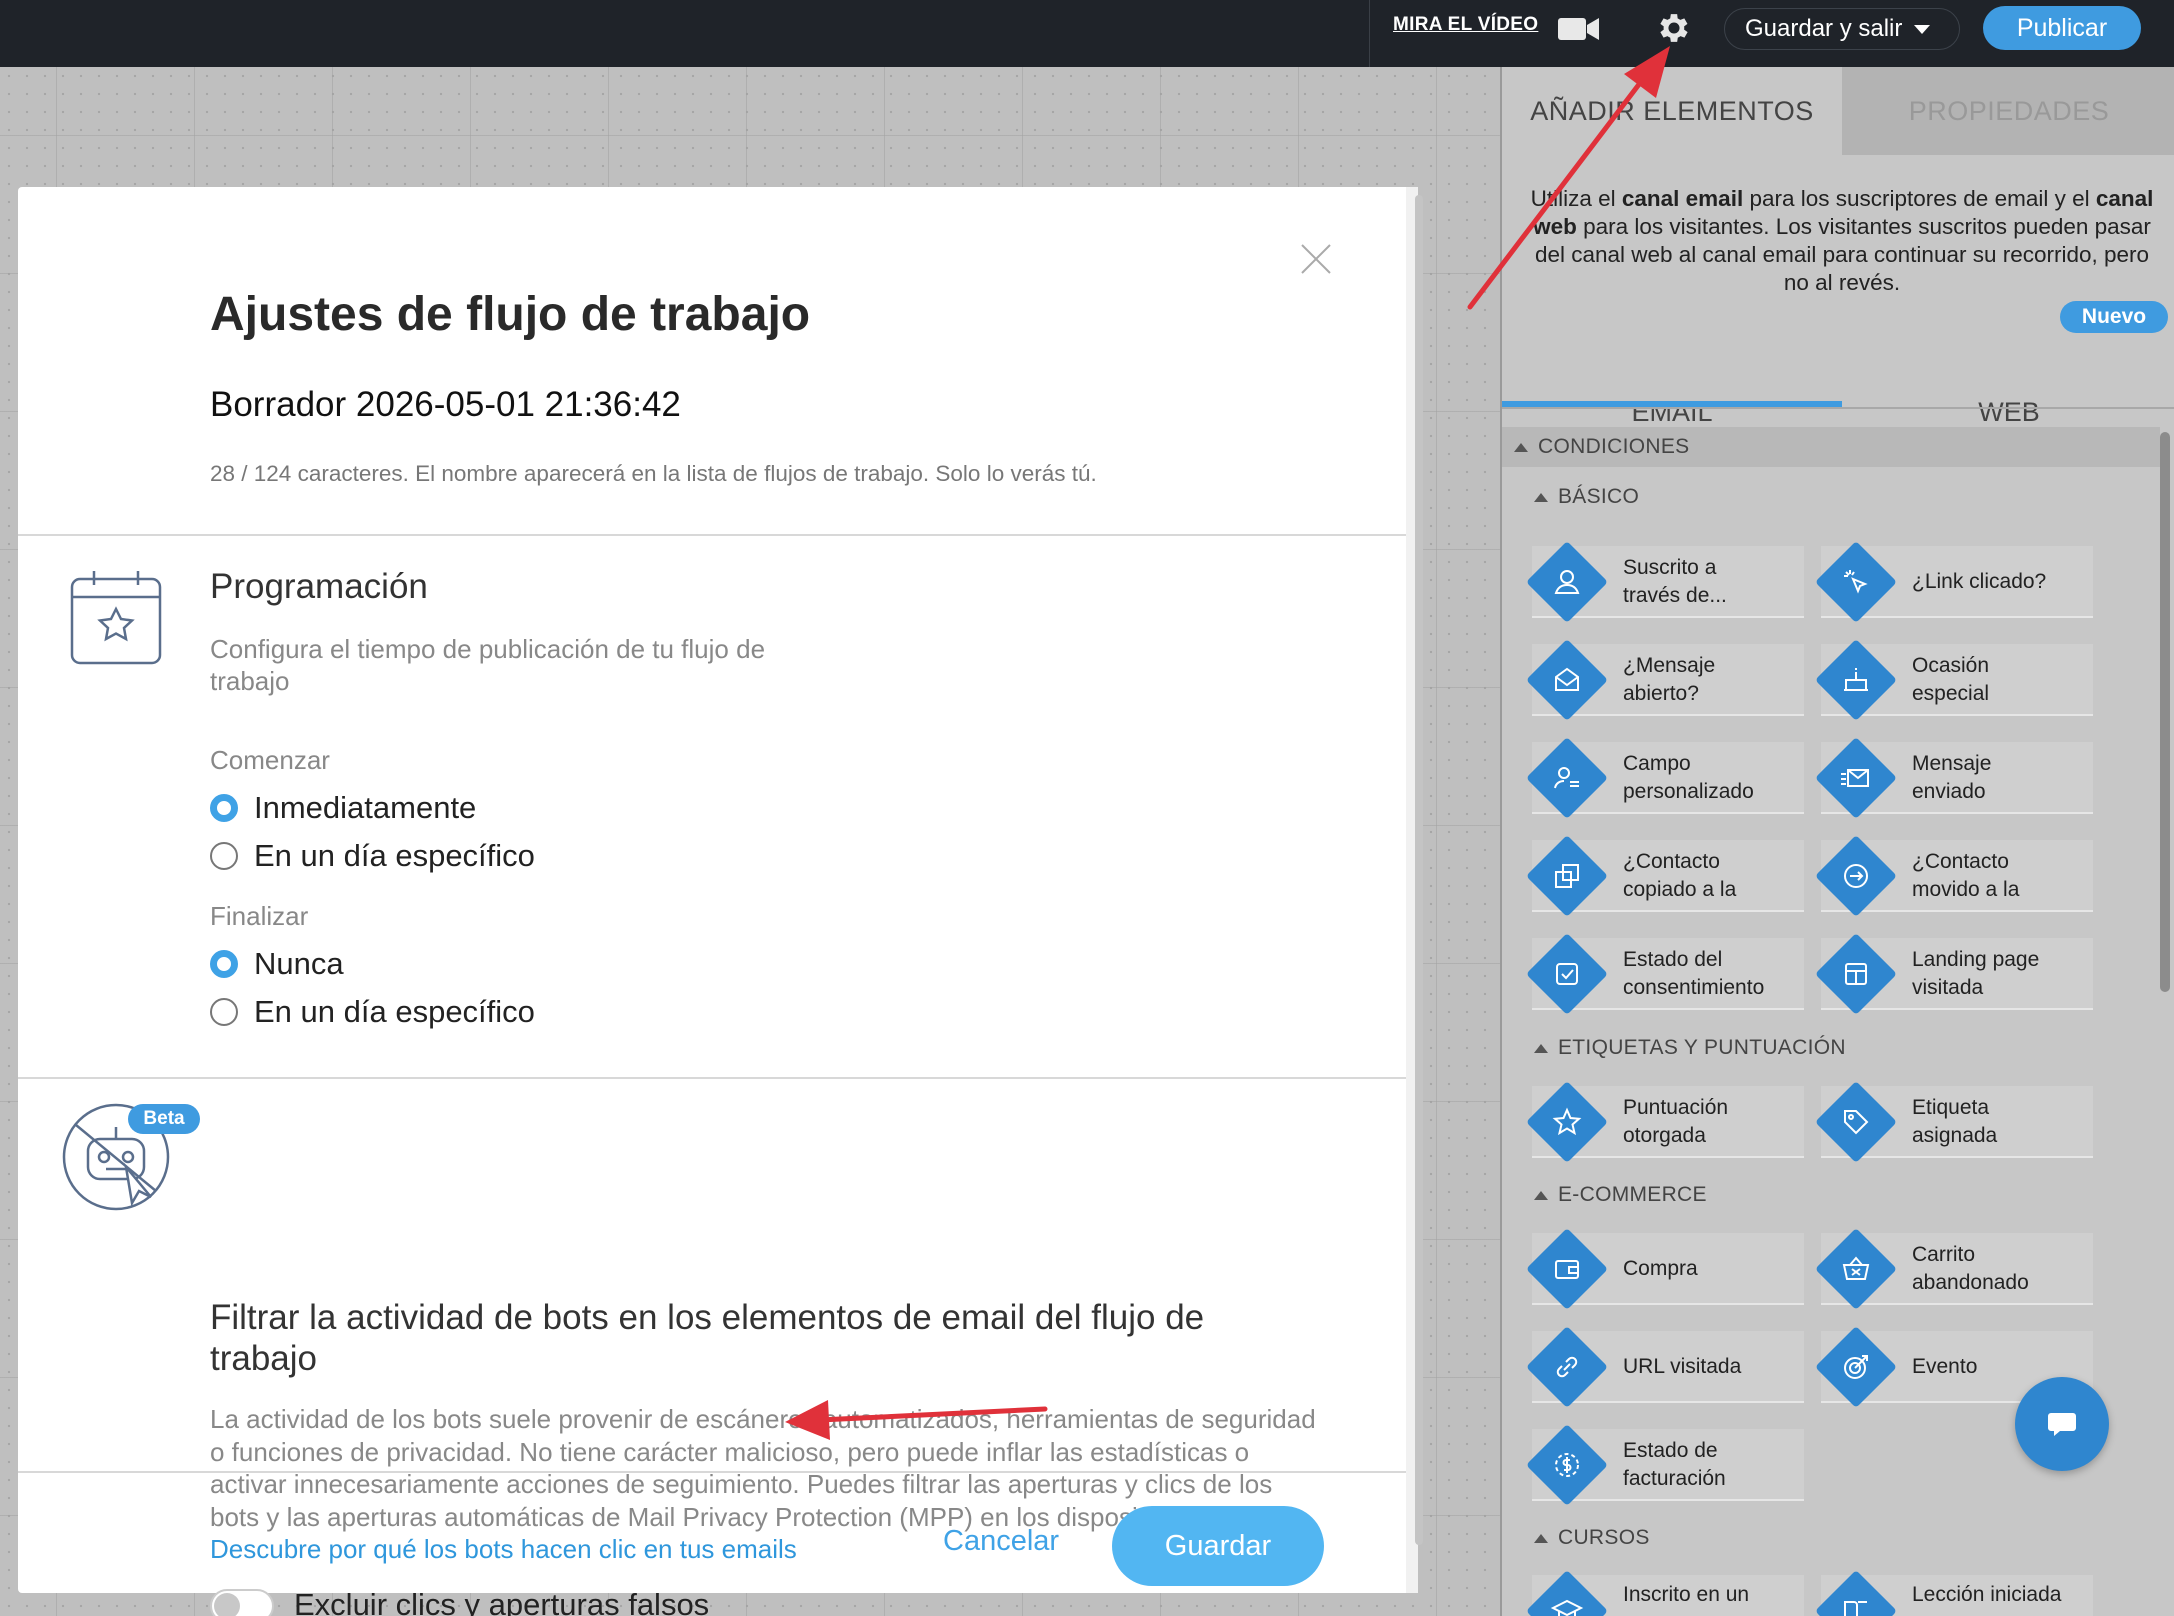  I want to click on element-consent-status: Estado del consentimiento, so click(1664, 974).